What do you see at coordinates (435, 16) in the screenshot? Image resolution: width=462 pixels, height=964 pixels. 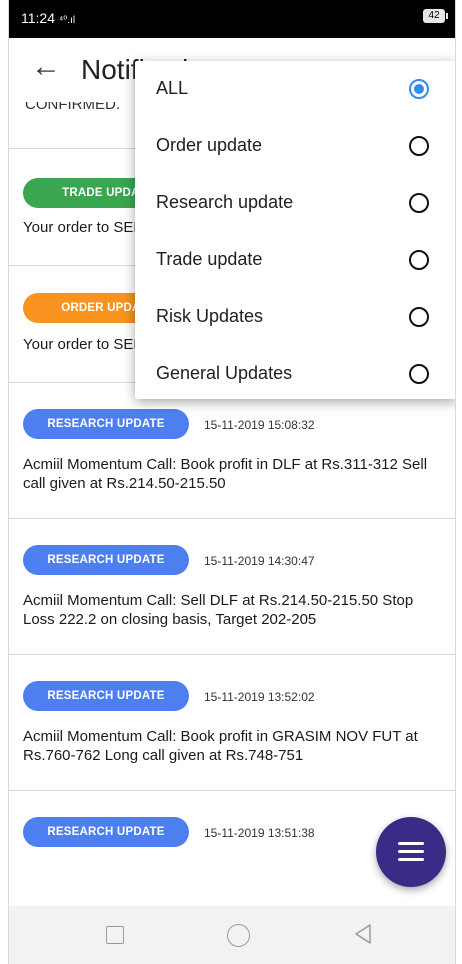 I see `battery-icon: 42` at bounding box center [435, 16].